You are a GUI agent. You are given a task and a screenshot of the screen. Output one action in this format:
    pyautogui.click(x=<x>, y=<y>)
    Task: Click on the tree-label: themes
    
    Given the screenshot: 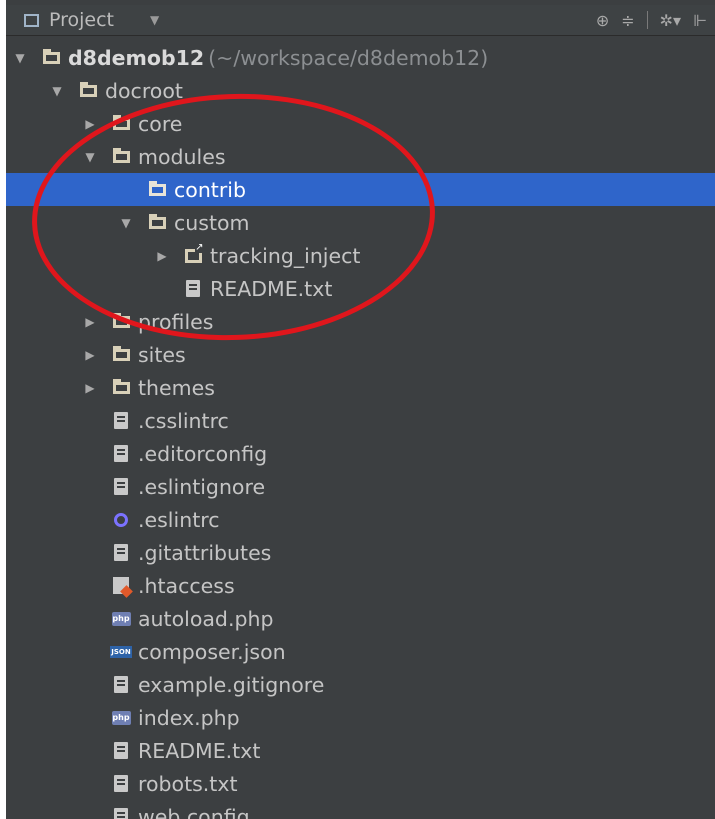 What is the action you would take?
    pyautogui.click(x=176, y=387)
    